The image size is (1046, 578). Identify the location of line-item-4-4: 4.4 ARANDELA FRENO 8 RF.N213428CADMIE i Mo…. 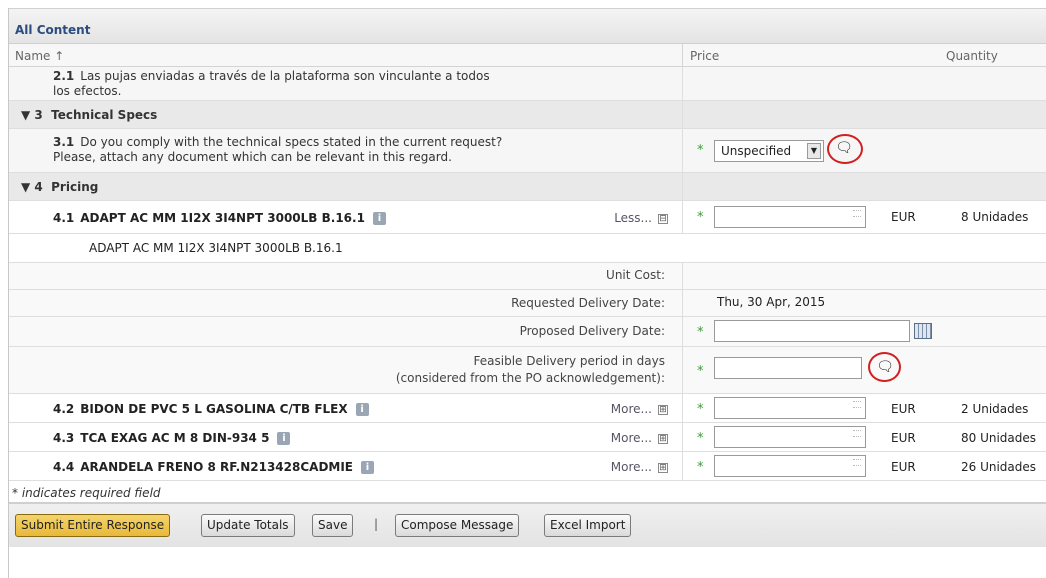
(527, 466).